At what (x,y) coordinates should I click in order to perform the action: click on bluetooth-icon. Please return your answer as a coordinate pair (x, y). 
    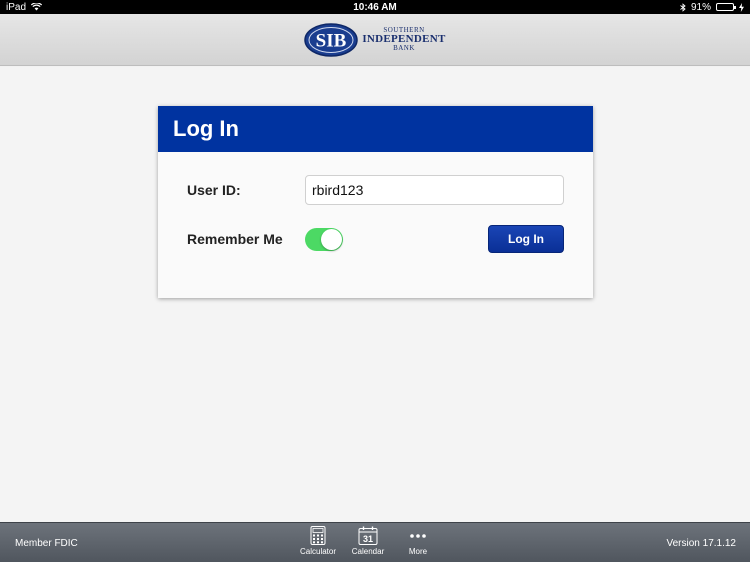
    Looking at the image, I should click on (683, 7).